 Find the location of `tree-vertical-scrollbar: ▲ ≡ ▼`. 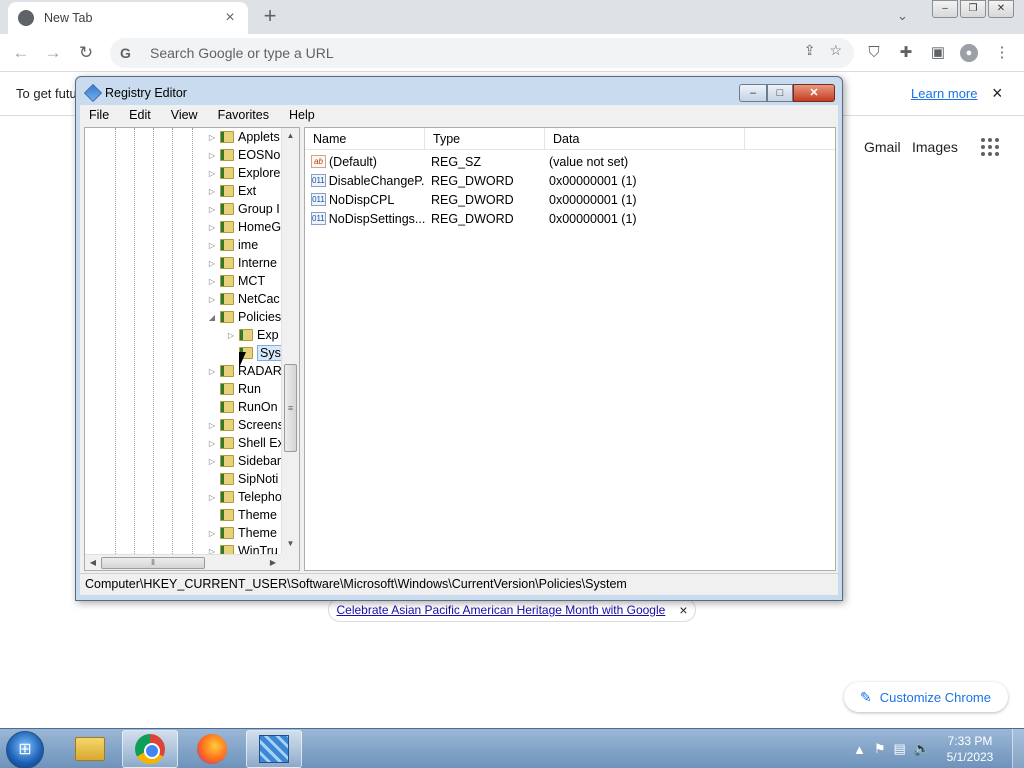

tree-vertical-scrollbar: ▲ ≡ ▼ is located at coordinates (290, 341).